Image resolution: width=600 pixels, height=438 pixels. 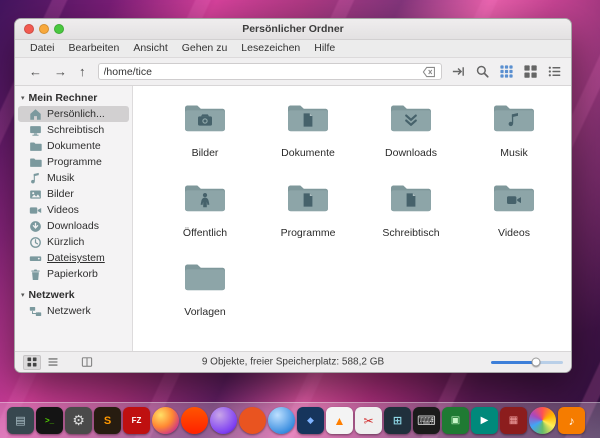 What do you see at coordinates (514, 232) in the screenshot?
I see `folder-label: Videos` at bounding box center [514, 232].